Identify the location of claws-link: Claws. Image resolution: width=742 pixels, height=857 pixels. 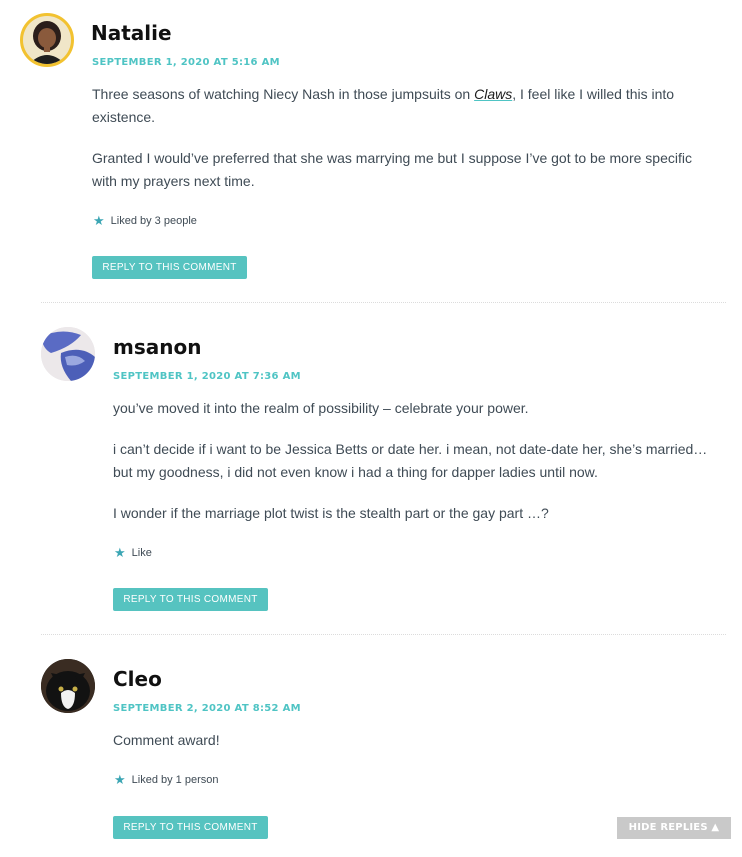
(493, 94).